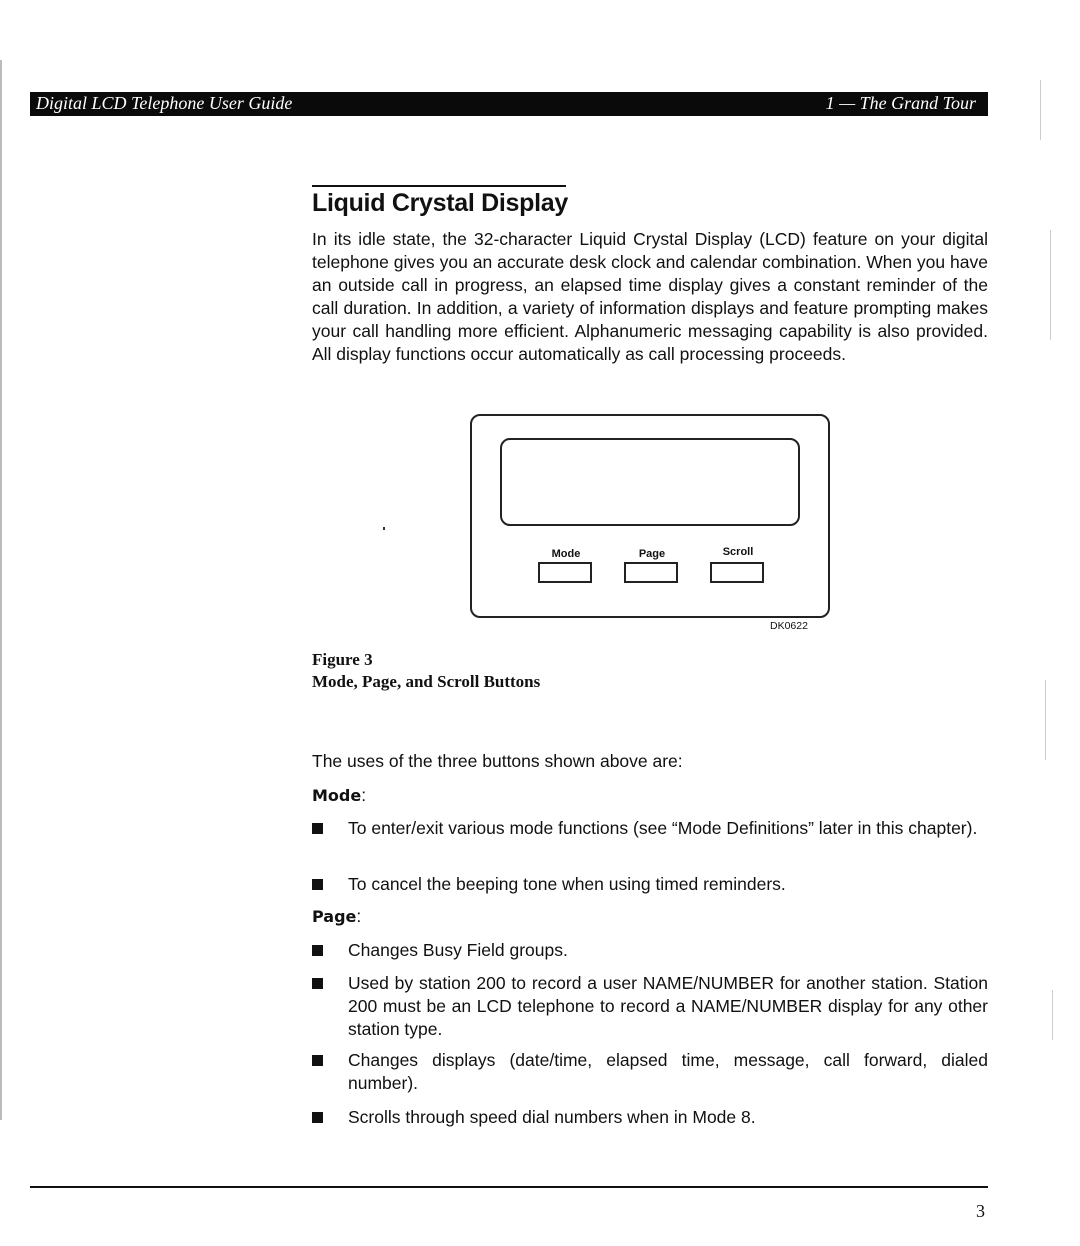 The image size is (1080, 1246). What do you see at coordinates (565, 572) in the screenshot?
I see `mode-button` at bounding box center [565, 572].